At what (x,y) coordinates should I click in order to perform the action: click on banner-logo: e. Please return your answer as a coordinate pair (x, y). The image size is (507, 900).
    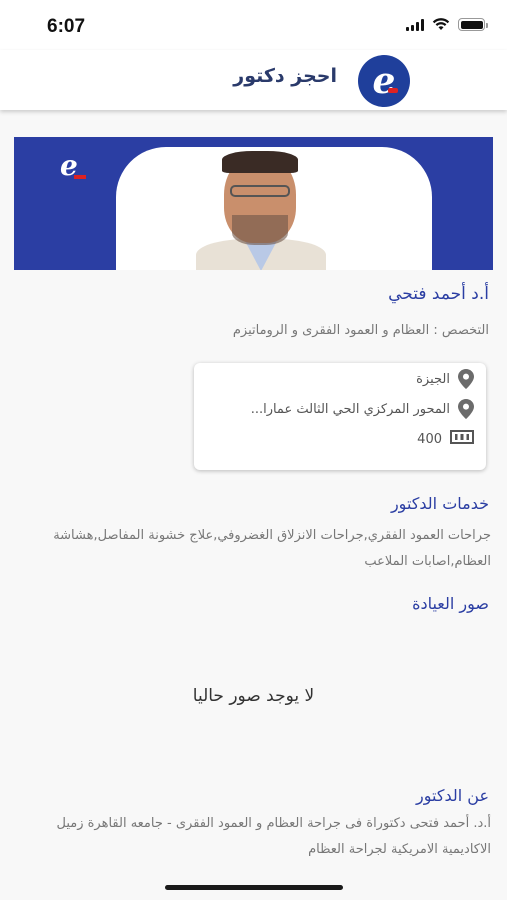
    Looking at the image, I should click on (73, 165).